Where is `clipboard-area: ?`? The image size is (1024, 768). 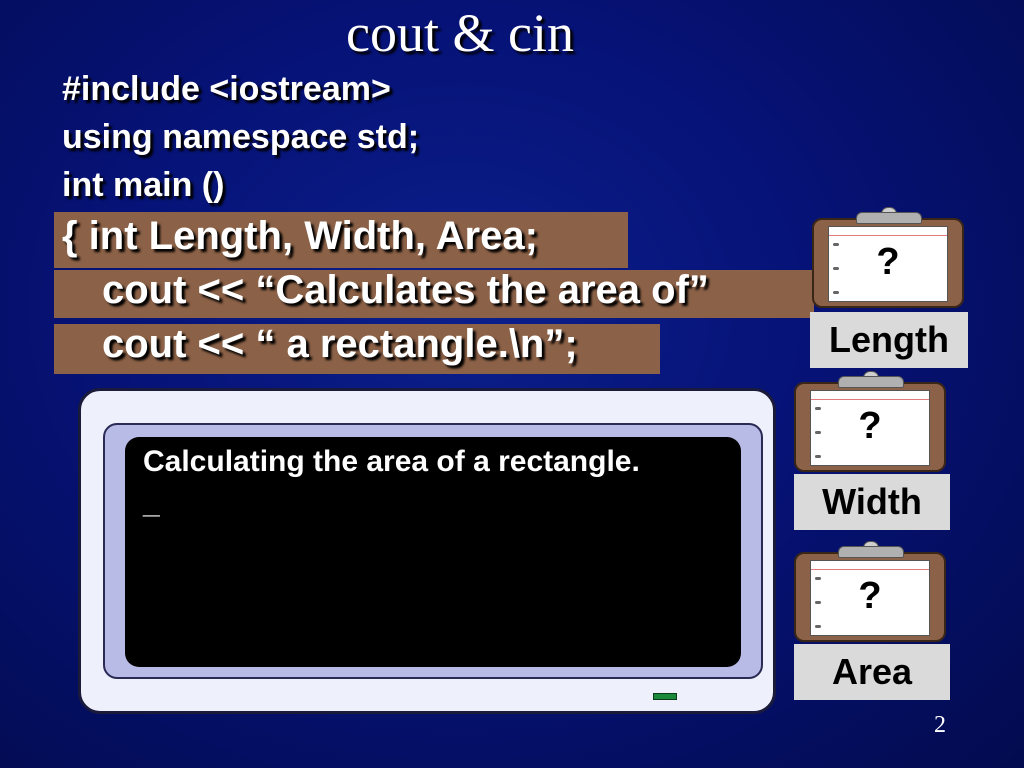 clipboard-area: ? is located at coordinates (870, 591).